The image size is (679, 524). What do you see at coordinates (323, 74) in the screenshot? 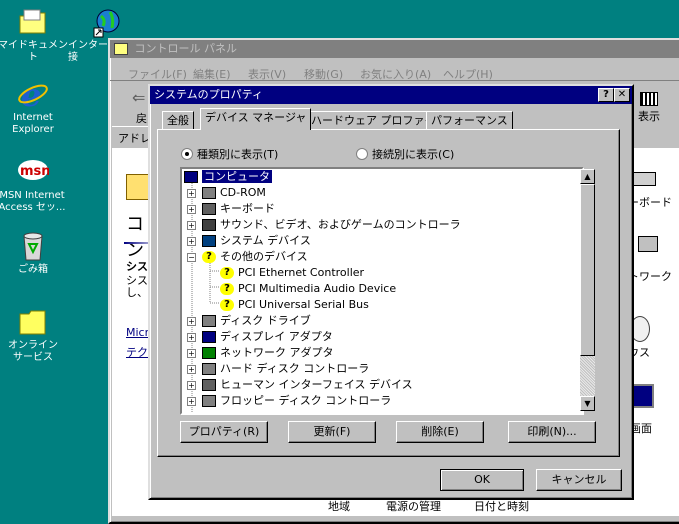
I see `menu-go: 移動(G)` at bounding box center [323, 74].